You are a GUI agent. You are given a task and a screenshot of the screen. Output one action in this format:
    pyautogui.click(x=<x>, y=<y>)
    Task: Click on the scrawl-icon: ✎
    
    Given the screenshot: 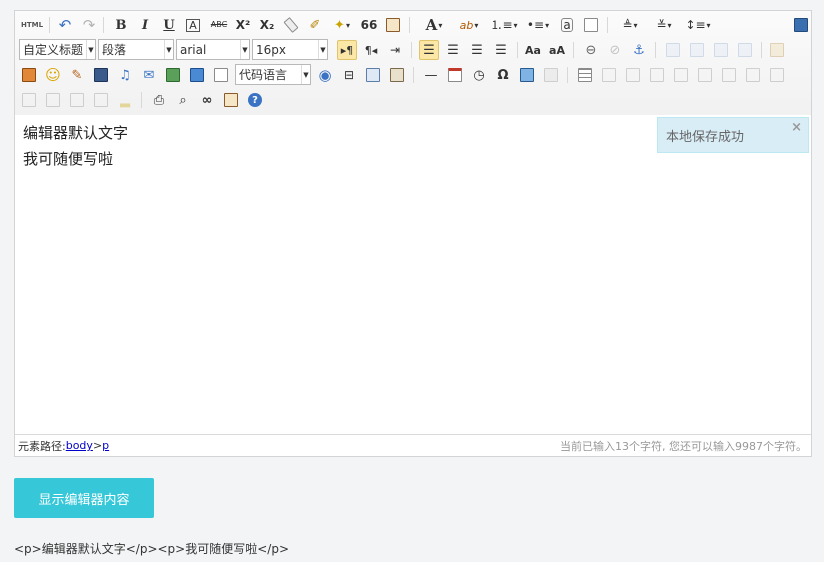 What is the action you would take?
    pyautogui.click(x=77, y=75)
    